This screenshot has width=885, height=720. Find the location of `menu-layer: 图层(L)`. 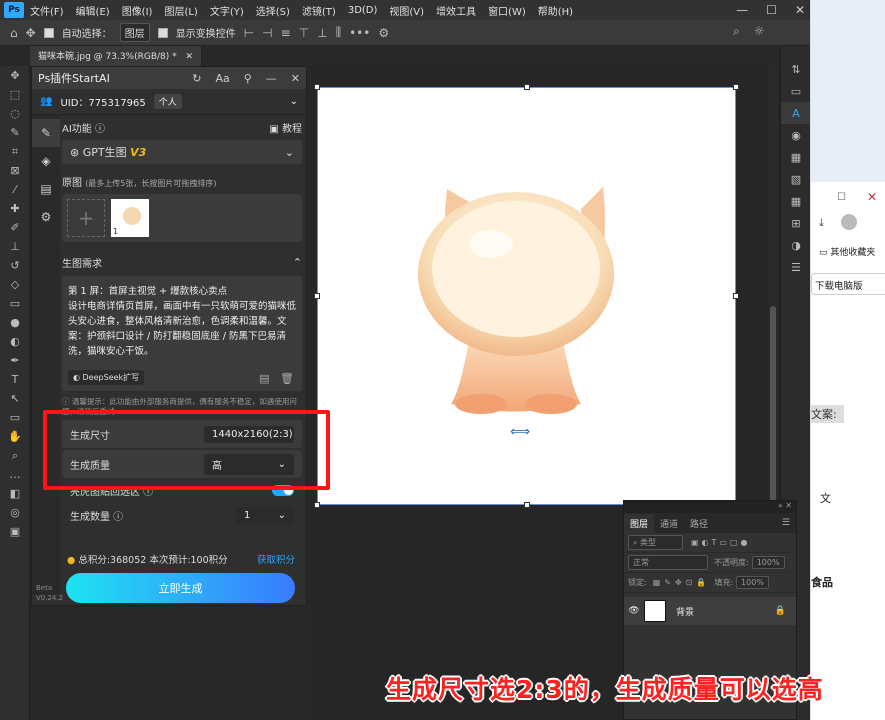

menu-layer: 图层(L) is located at coordinates (180, 10).